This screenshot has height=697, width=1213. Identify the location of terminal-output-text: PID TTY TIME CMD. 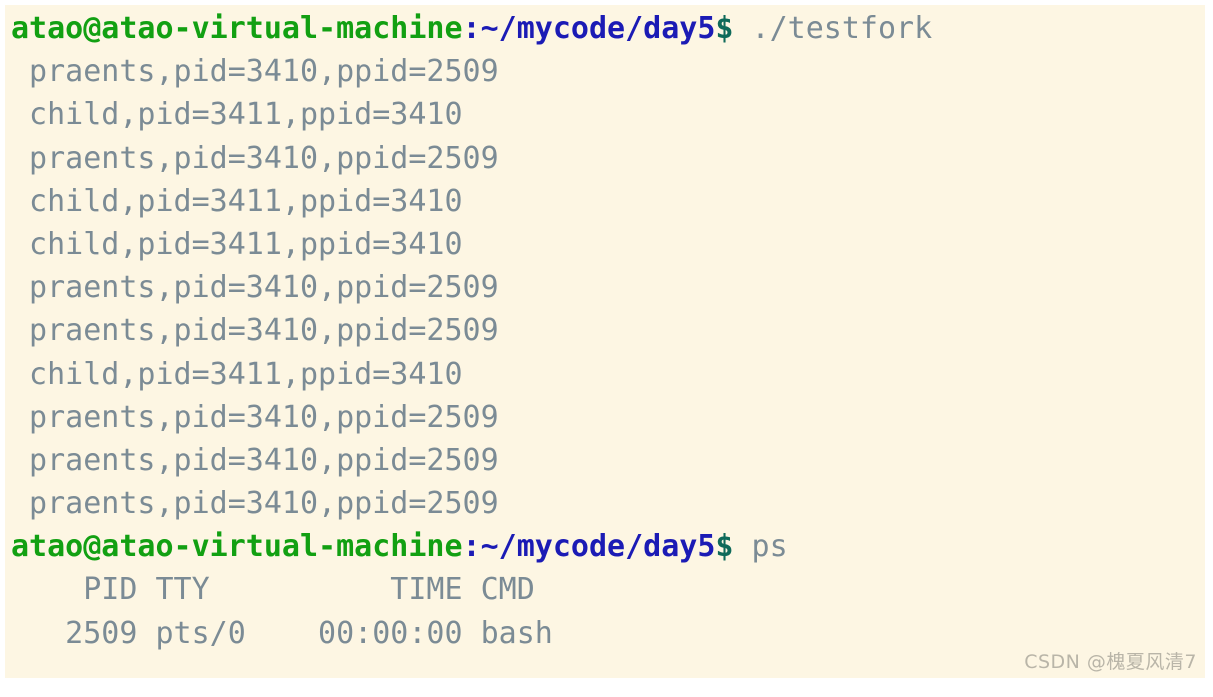
(273, 590).